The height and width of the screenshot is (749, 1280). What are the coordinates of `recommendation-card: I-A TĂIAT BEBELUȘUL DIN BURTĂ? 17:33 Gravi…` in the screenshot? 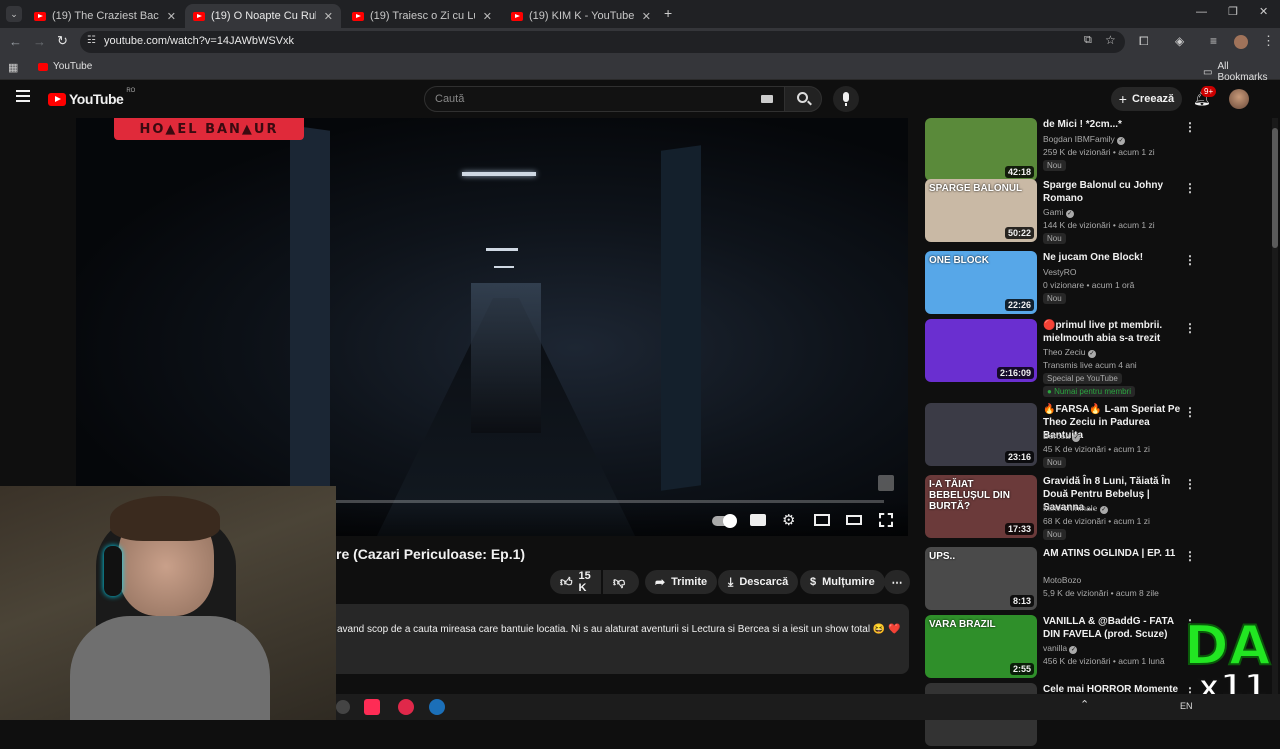 It's located at (1099, 508).